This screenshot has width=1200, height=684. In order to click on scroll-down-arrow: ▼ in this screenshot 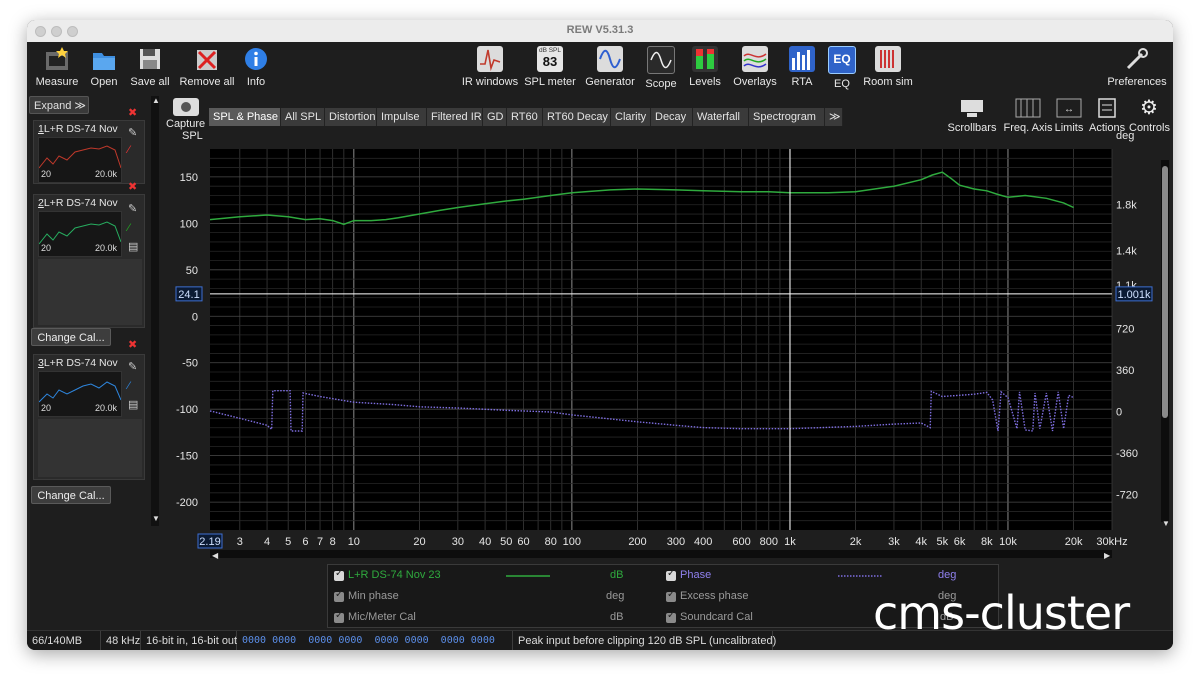, I will do `click(1166, 523)`.